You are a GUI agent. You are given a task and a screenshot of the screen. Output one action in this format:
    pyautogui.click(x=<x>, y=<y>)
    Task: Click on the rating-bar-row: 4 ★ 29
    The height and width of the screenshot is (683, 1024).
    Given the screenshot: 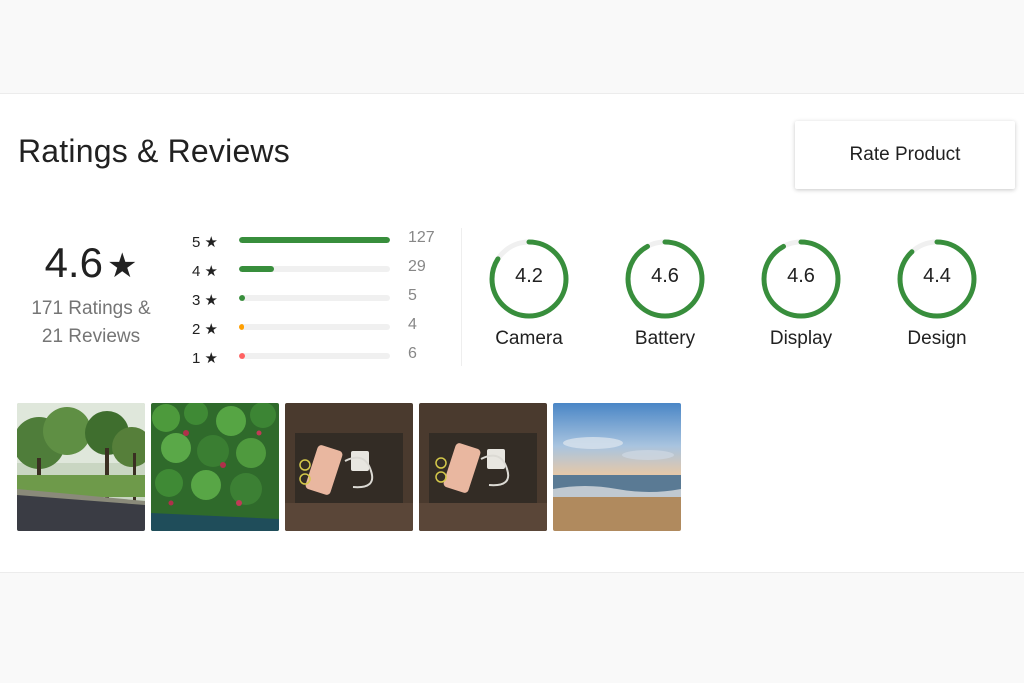 What is the action you would take?
    pyautogui.click(x=322, y=269)
    